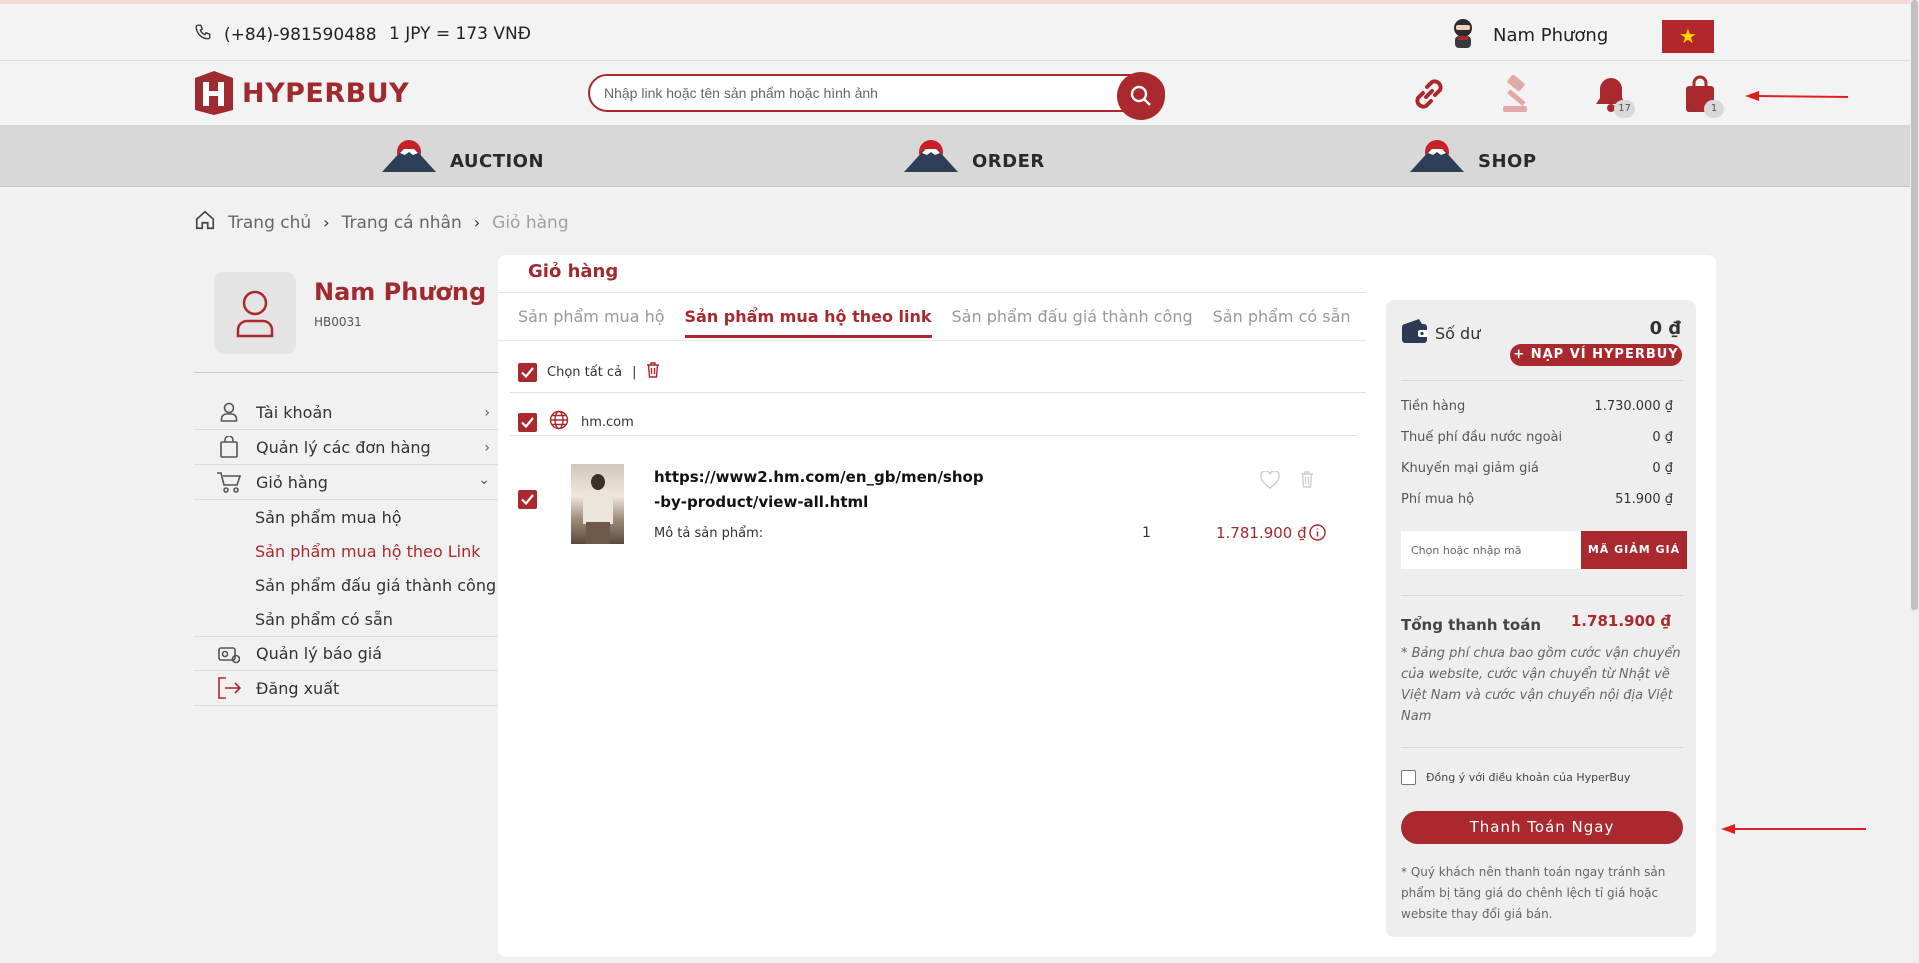  I want to click on header: HYPERBUY 17 1, so click(955, 93).